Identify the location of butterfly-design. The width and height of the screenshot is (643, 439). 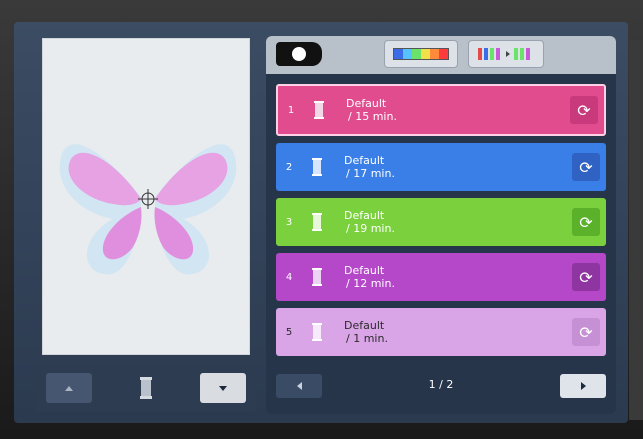
(148, 209).